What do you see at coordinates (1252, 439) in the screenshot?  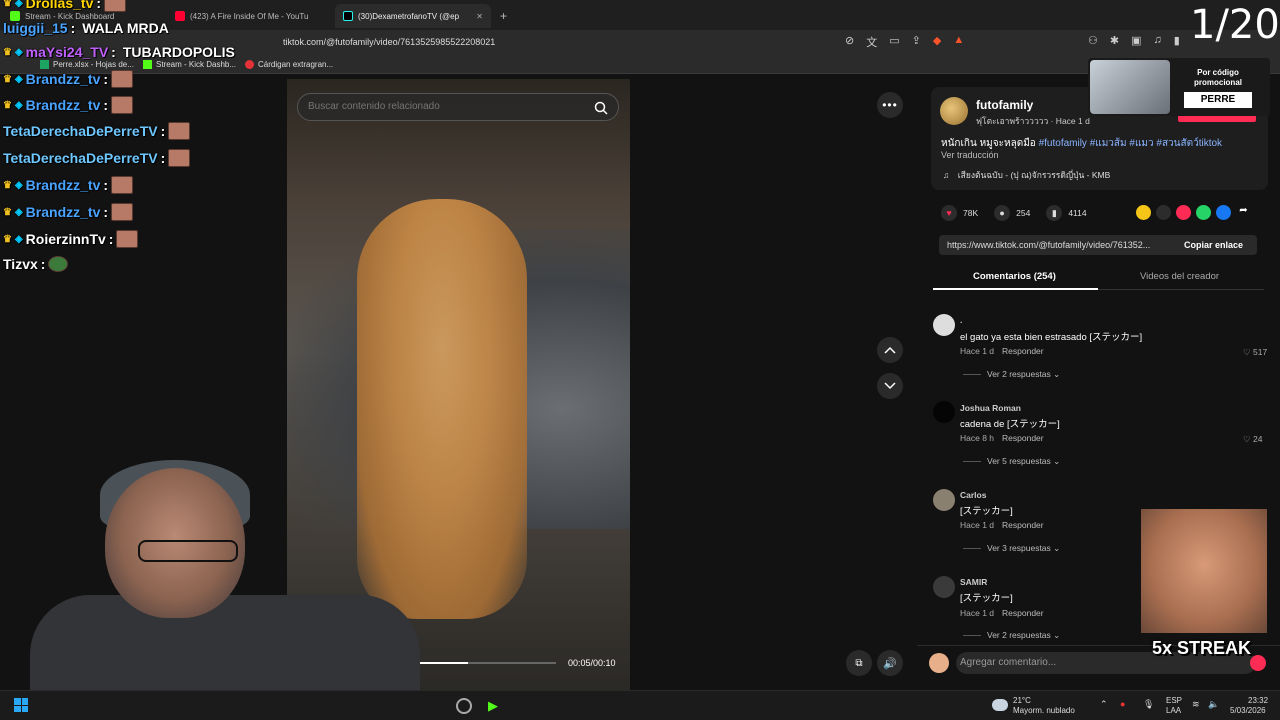 I see `comment-like: ♡ 24` at bounding box center [1252, 439].